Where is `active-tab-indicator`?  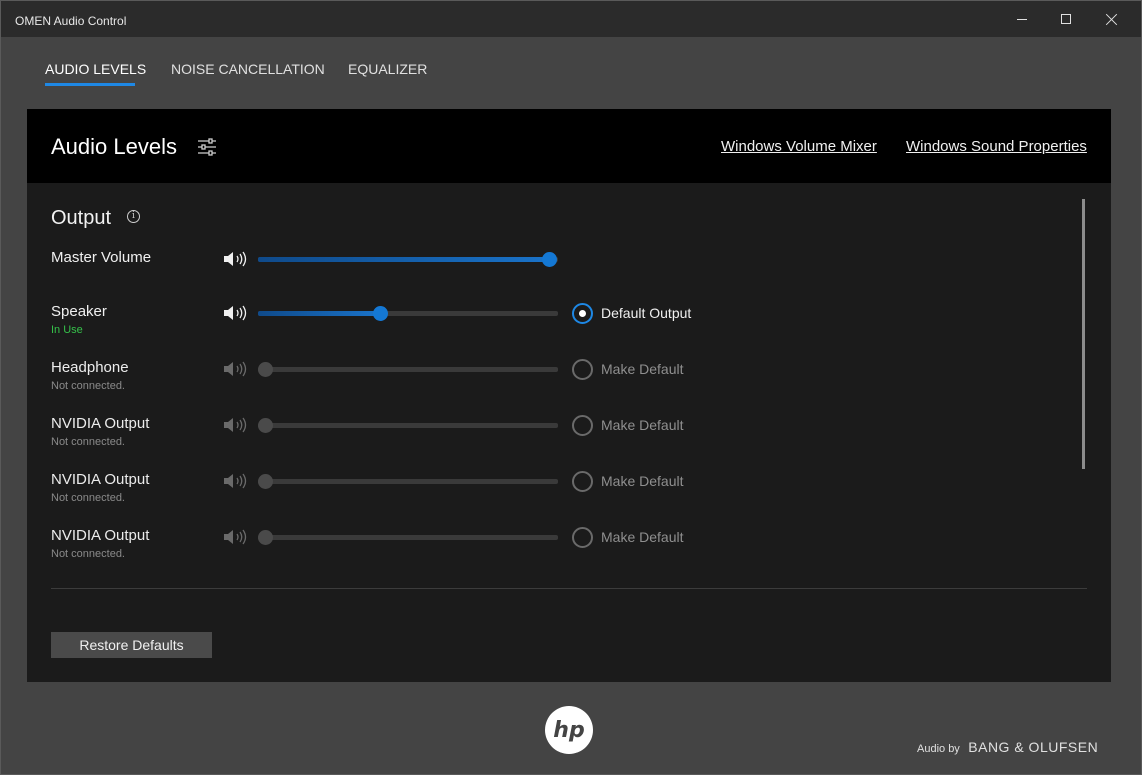
active-tab-indicator is located at coordinates (90, 84).